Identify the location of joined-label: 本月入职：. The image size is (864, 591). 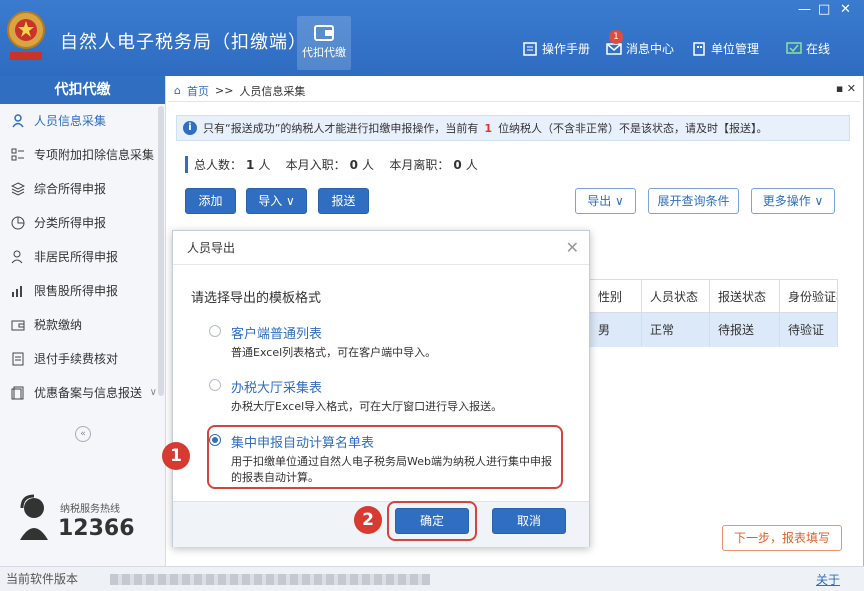
(315, 165).